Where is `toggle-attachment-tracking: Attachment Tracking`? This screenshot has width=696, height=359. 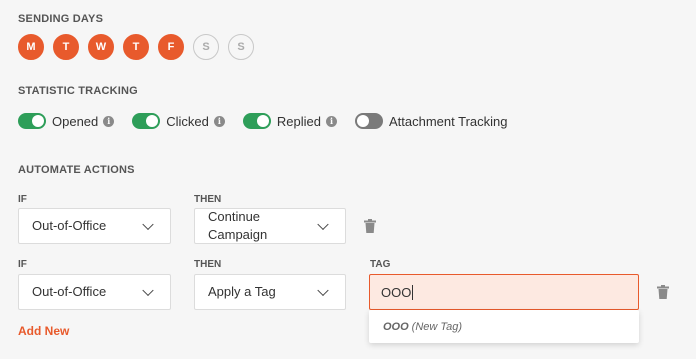 toggle-attachment-tracking: Attachment Tracking is located at coordinates (431, 121).